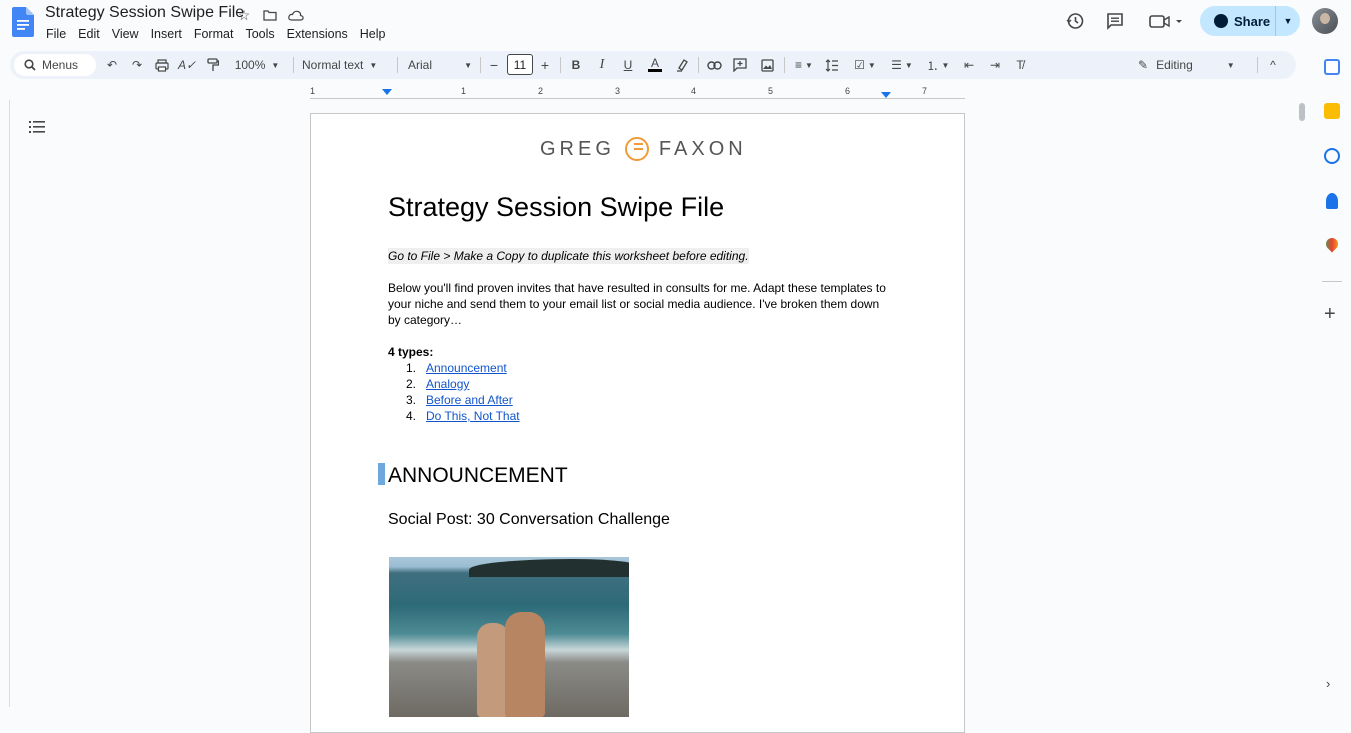 Image resolution: width=1351 pixels, height=733 pixels. Describe the element at coordinates (902, 65) in the screenshot. I see `bulleted-list-icon: ☰ ▼` at that location.